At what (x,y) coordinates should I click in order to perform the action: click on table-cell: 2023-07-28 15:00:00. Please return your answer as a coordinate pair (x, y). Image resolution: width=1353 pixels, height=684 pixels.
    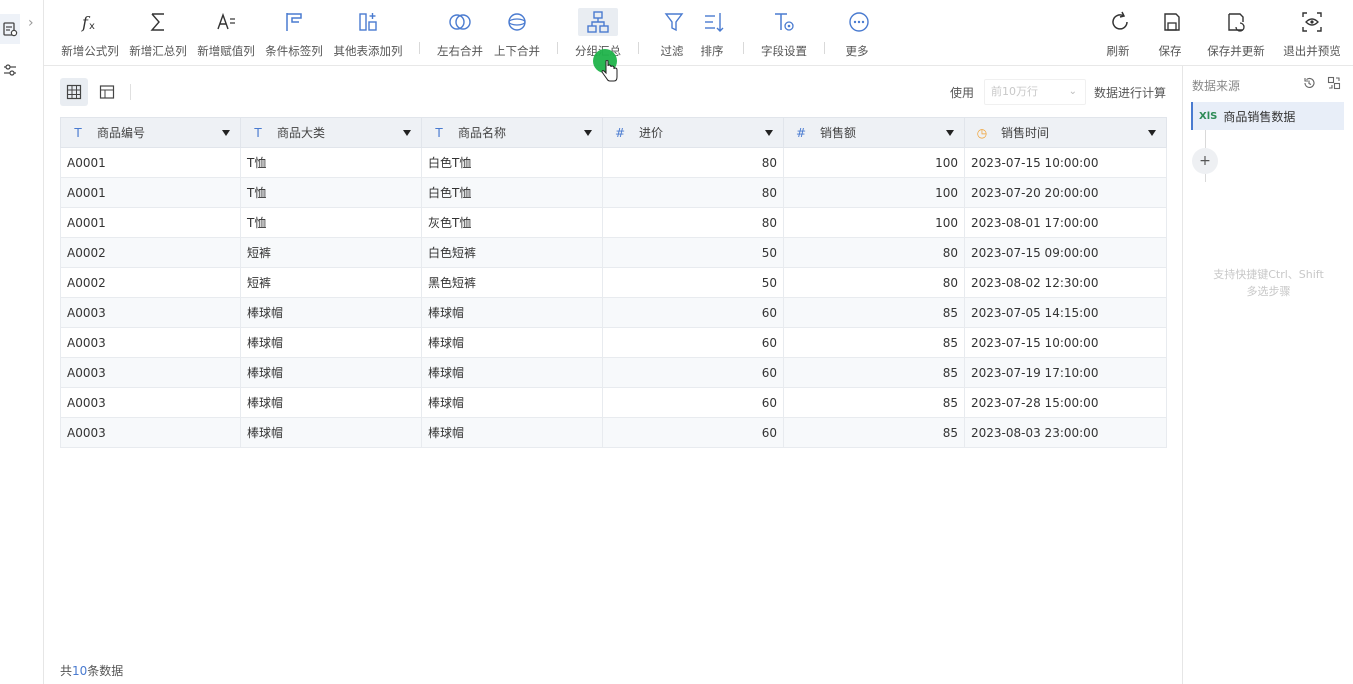
    Looking at the image, I should click on (1065, 402).